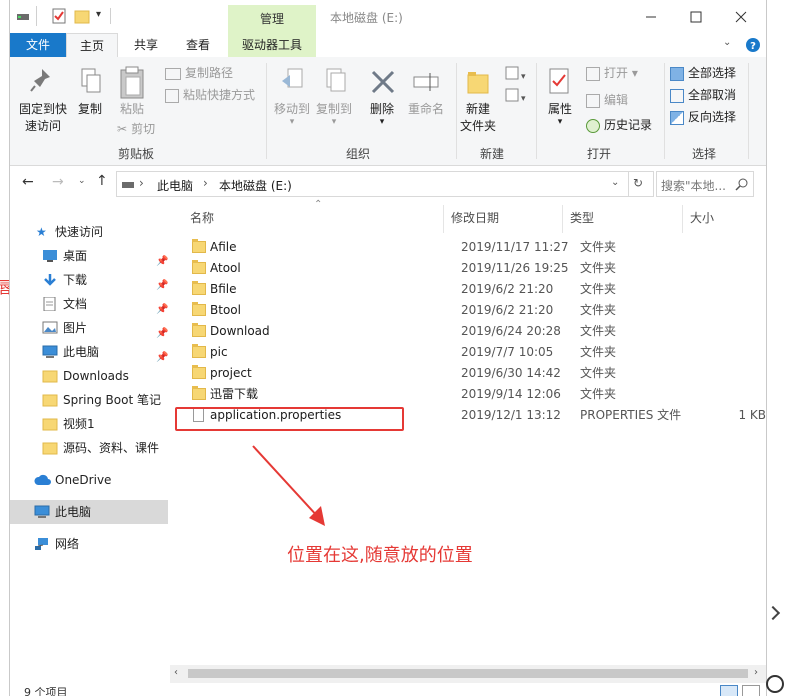  What do you see at coordinates (612, 73) in the screenshot?
I see `open-button: 打开 ▾` at bounding box center [612, 73].